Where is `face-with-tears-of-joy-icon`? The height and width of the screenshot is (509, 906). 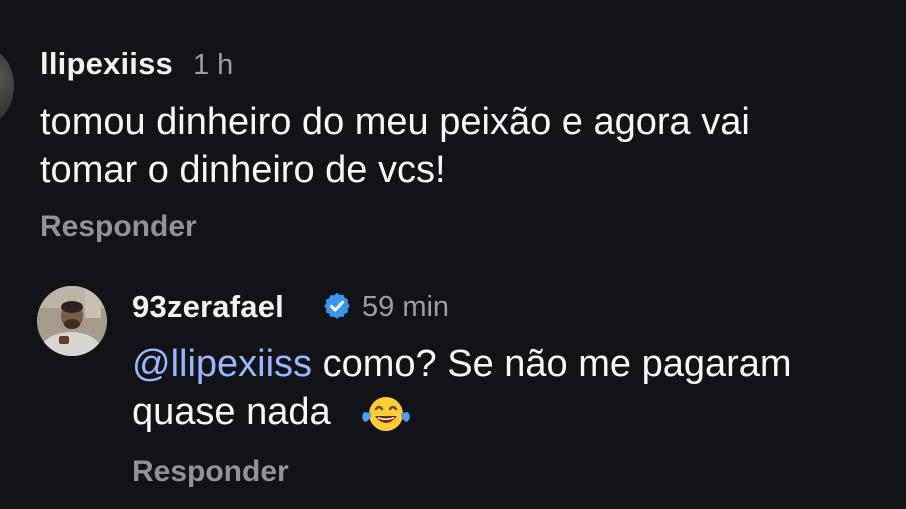
face-with-tears-of-joy-icon is located at coordinates (386, 414).